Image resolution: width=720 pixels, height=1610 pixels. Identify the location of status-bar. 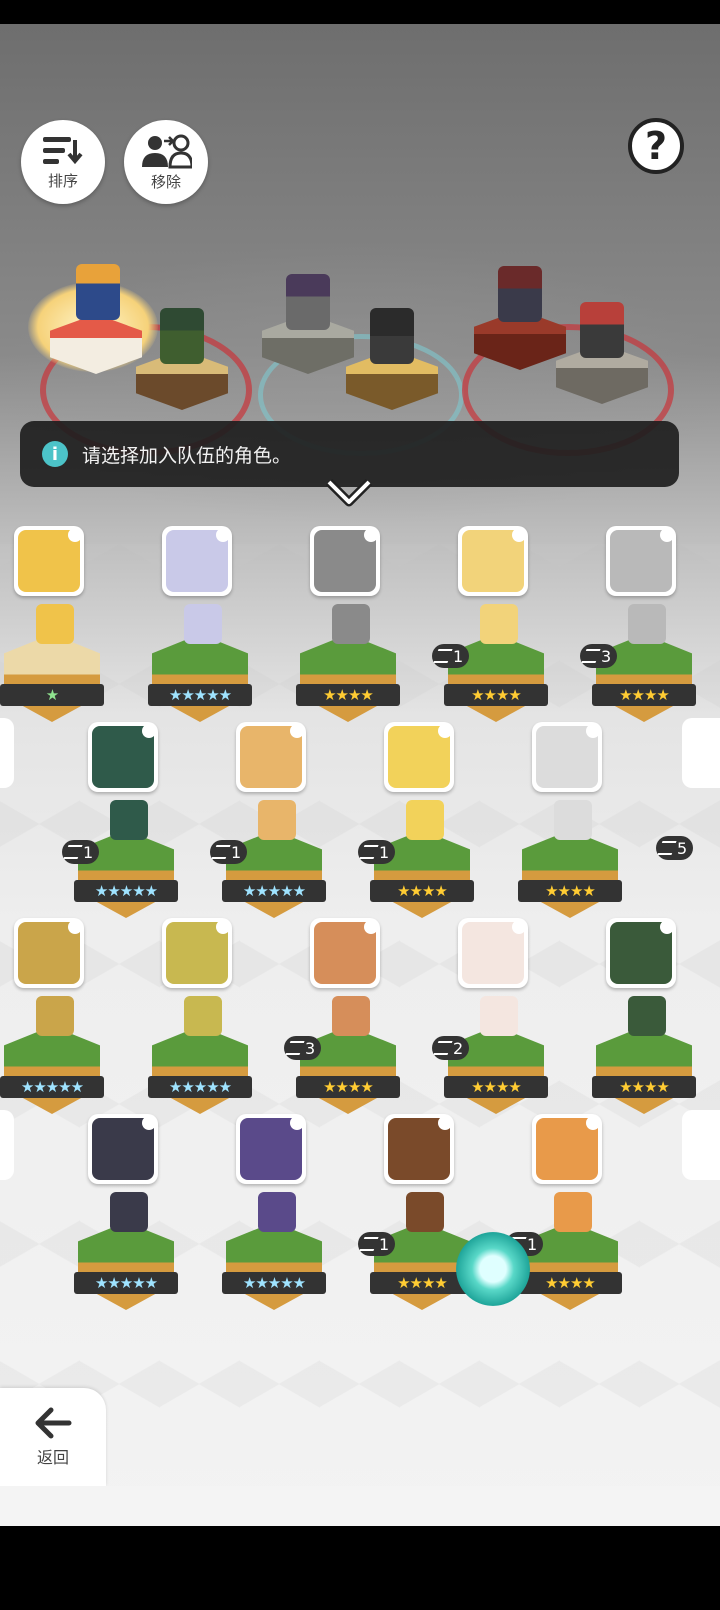
(360, 12).